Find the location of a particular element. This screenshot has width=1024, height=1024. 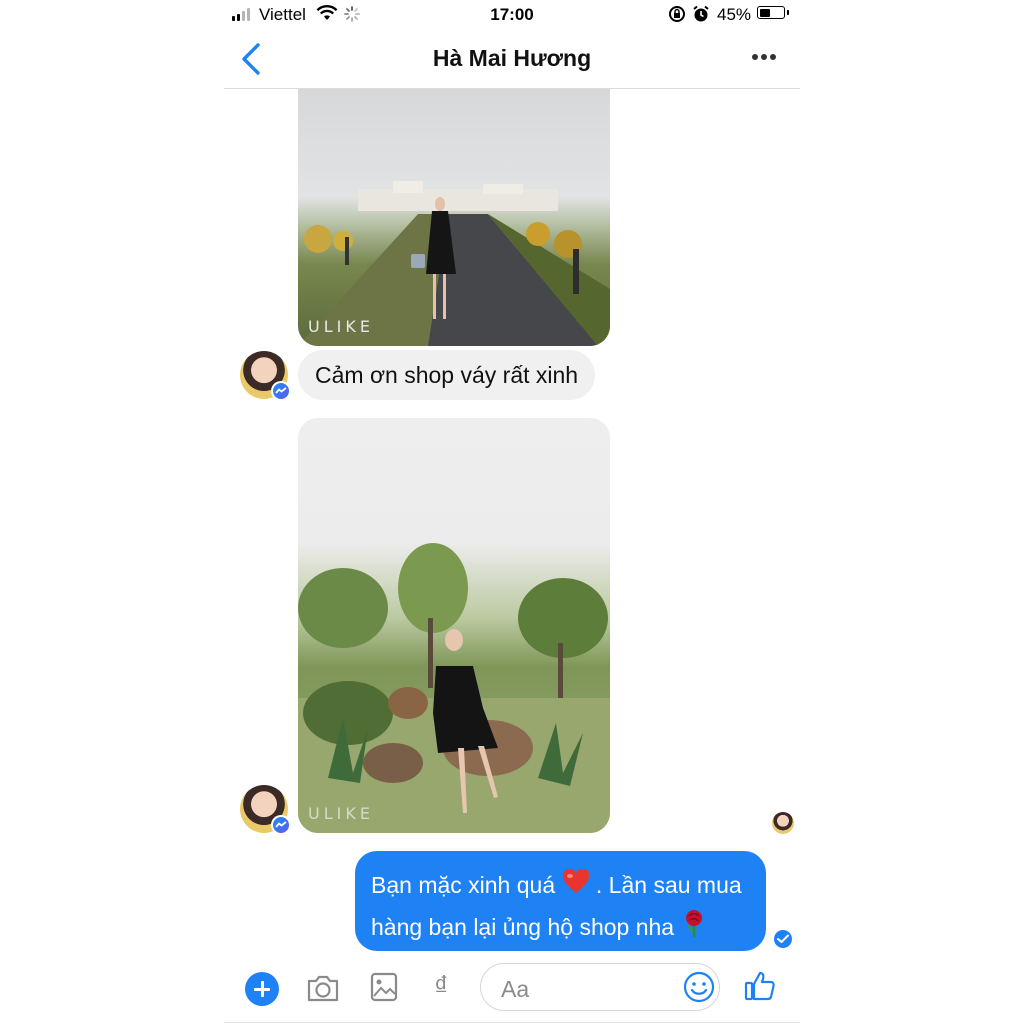

battery-icon is located at coordinates (773, 12).